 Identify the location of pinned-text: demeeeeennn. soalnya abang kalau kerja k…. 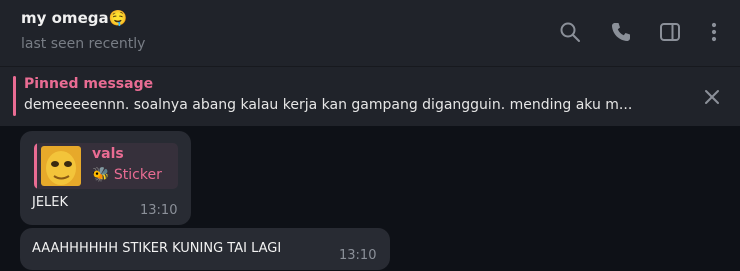
(328, 105).